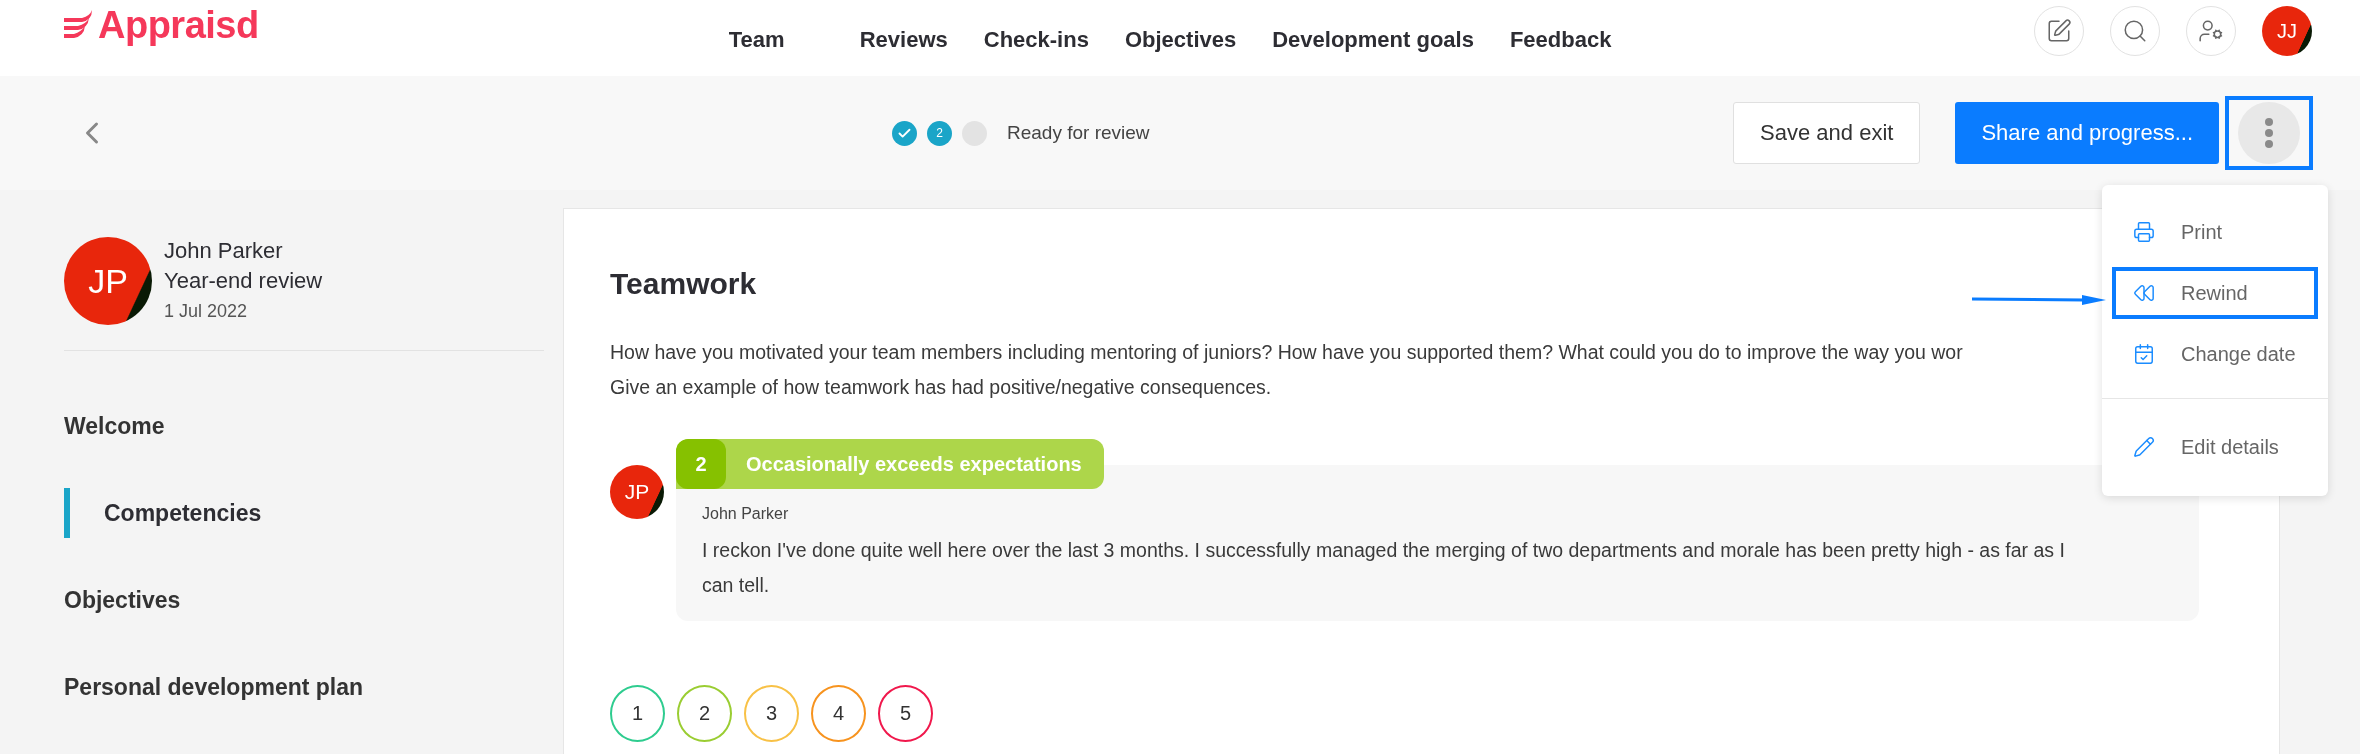 The image size is (2360, 754). Describe the element at coordinates (313, 687) in the screenshot. I see `section-link: Personal development plan` at that location.